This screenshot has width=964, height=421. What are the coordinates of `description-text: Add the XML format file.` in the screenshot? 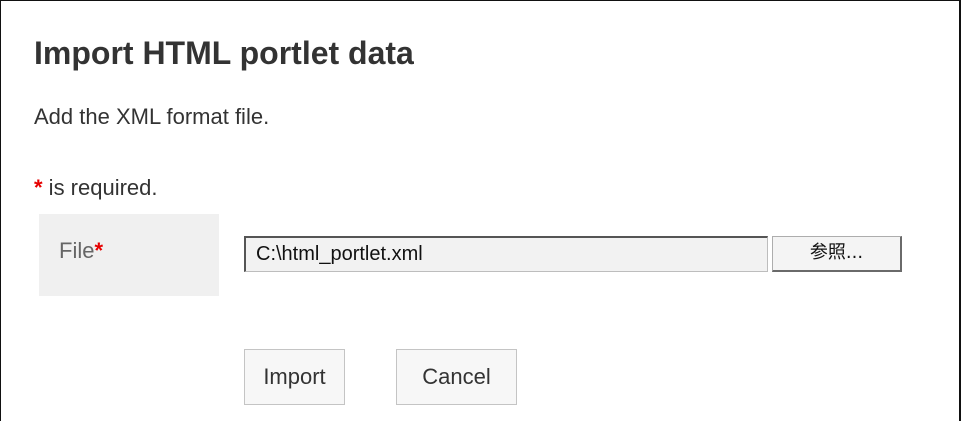 It's located at (152, 116).